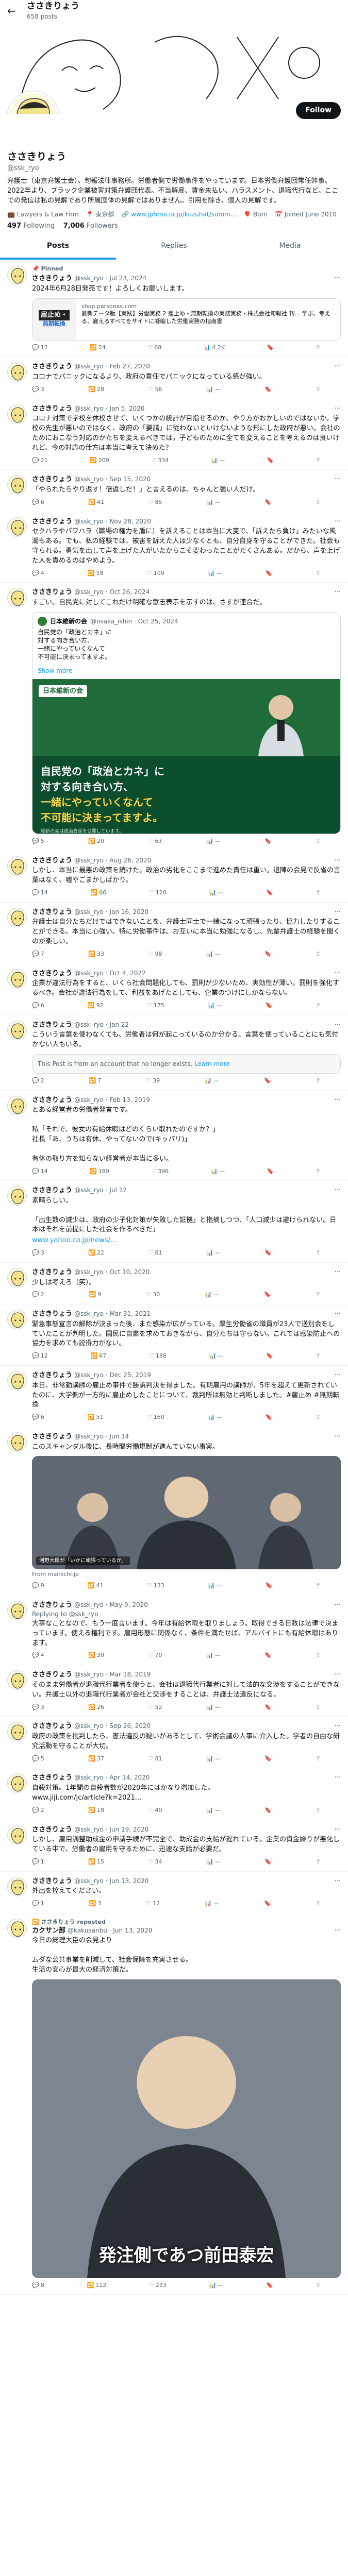 The image size is (348, 2576). I want to click on like-icon: ♡ 34, so click(155, 1862).